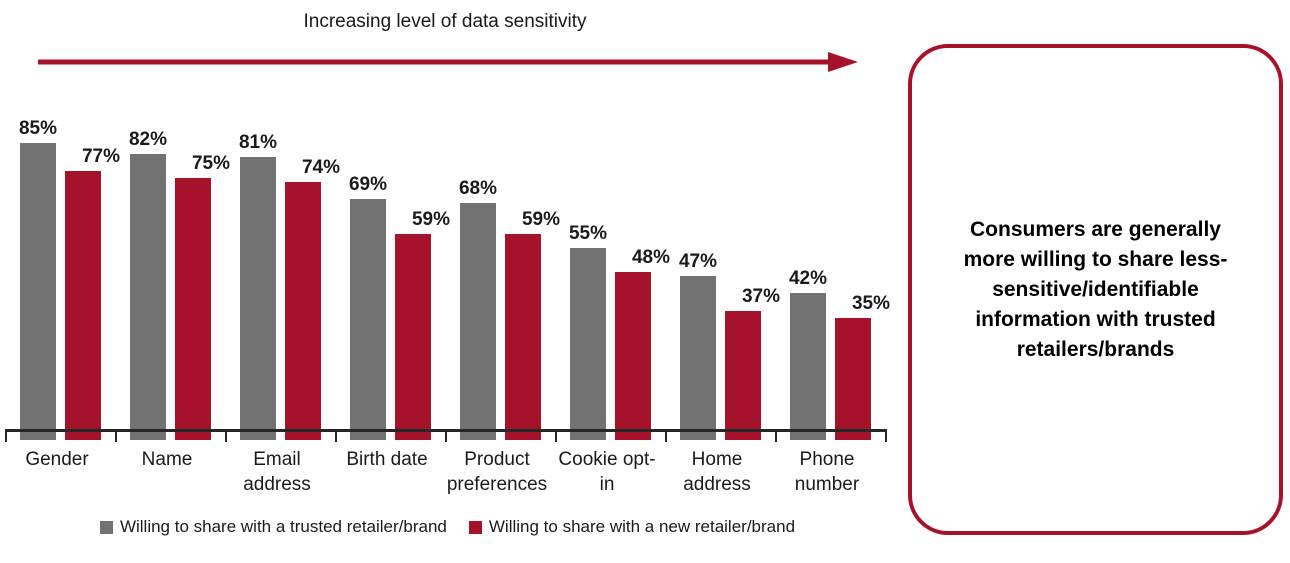 Image resolution: width=1290 pixels, height=563 pixels. What do you see at coordinates (38, 129) in the screenshot?
I see `bar-value-label-trusted: 85%` at bounding box center [38, 129].